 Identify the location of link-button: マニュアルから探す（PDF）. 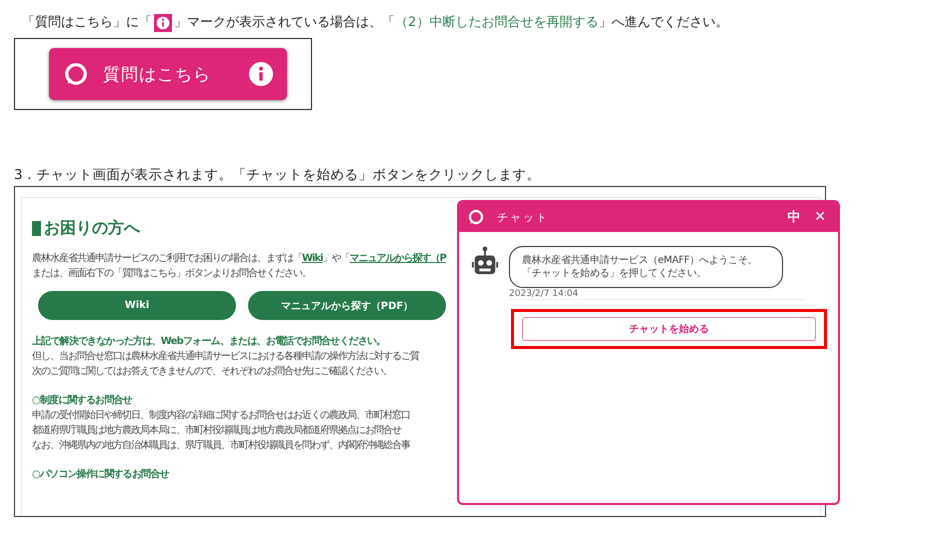
(347, 305).